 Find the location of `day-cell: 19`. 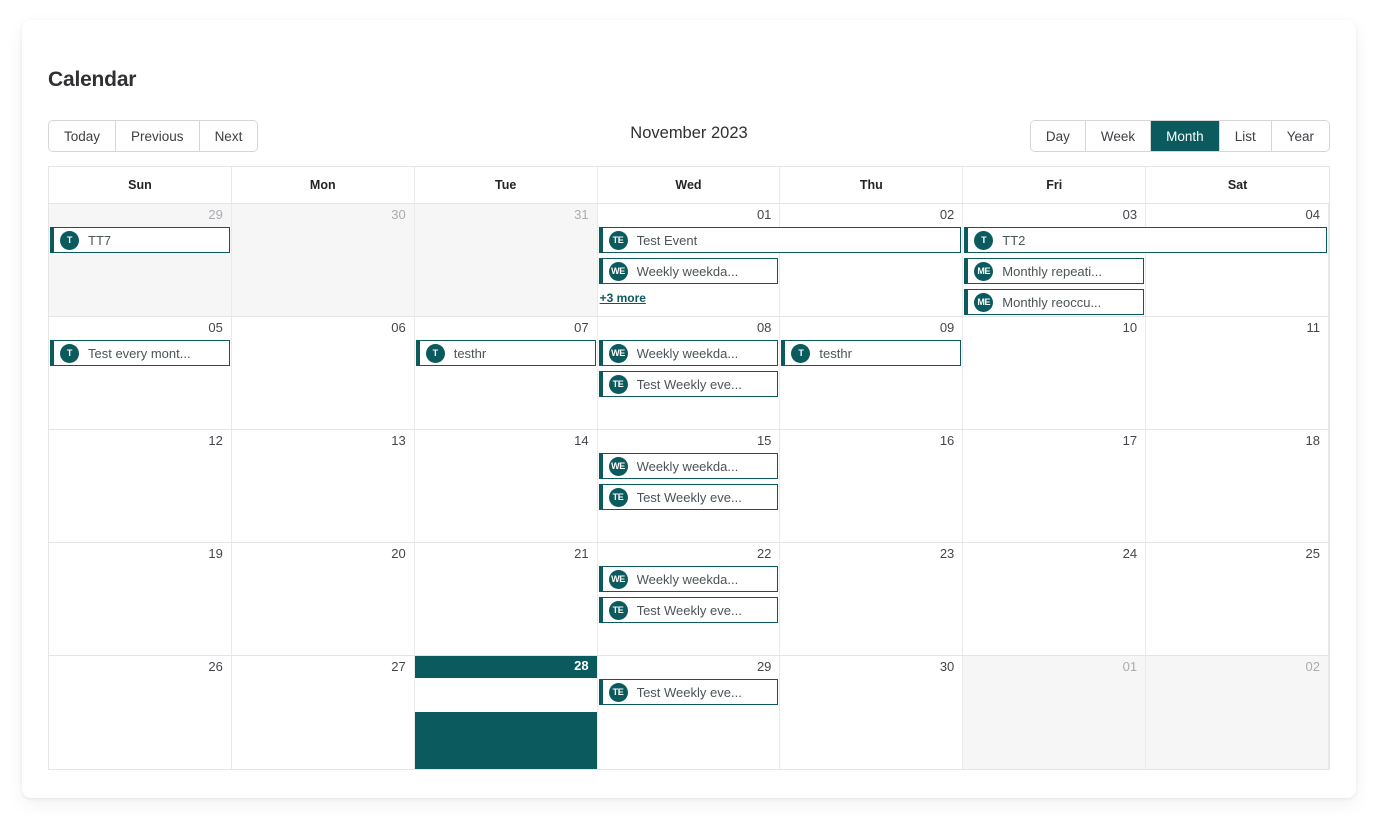

day-cell: 19 is located at coordinates (140, 599).